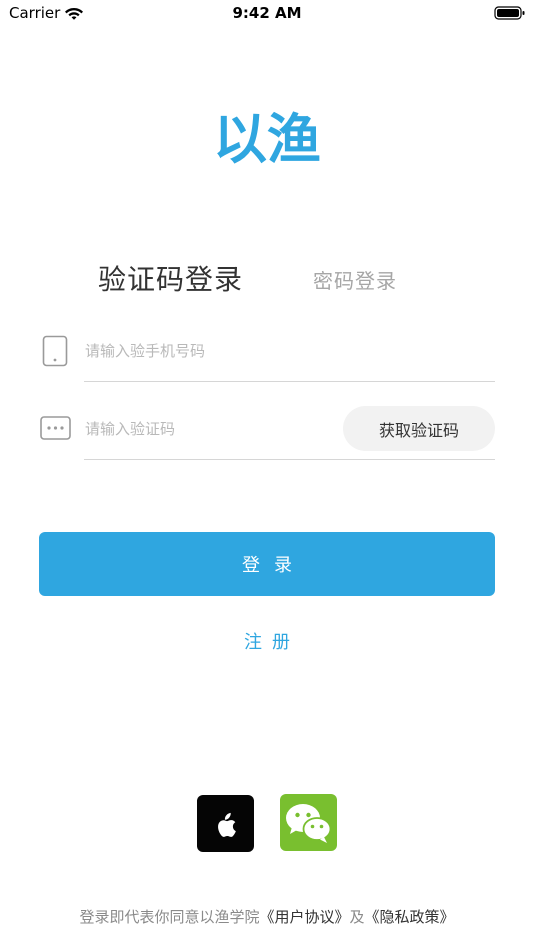 This screenshot has height=950, width=534. What do you see at coordinates (355, 279) in the screenshot?
I see `tab-password-login: 密码登录` at bounding box center [355, 279].